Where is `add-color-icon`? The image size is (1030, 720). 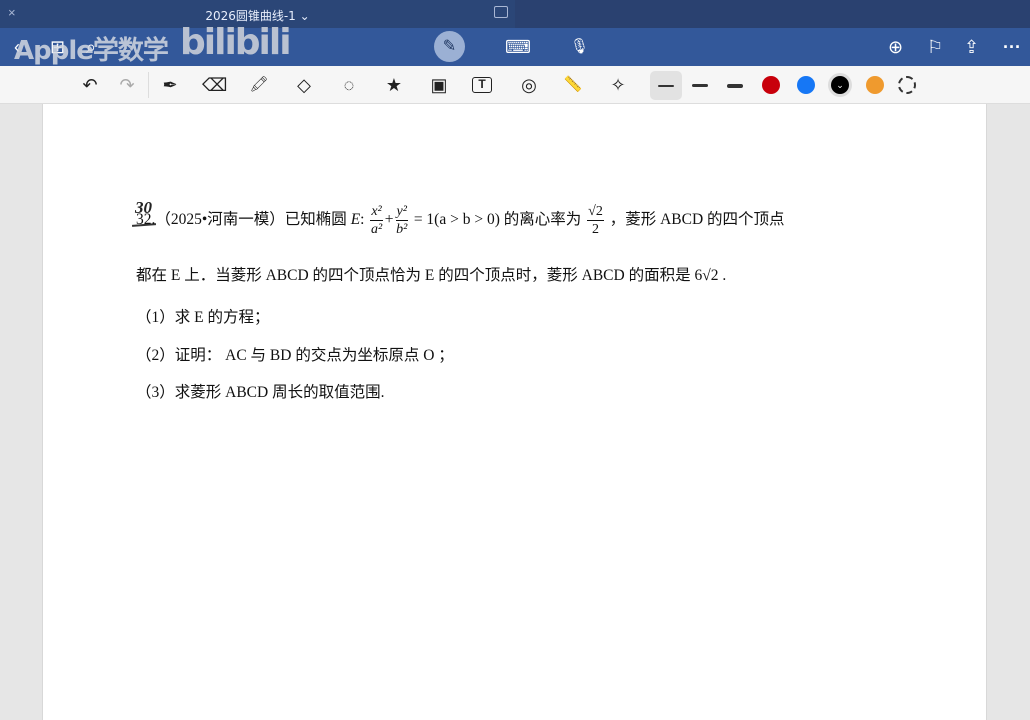 add-color-icon is located at coordinates (907, 85).